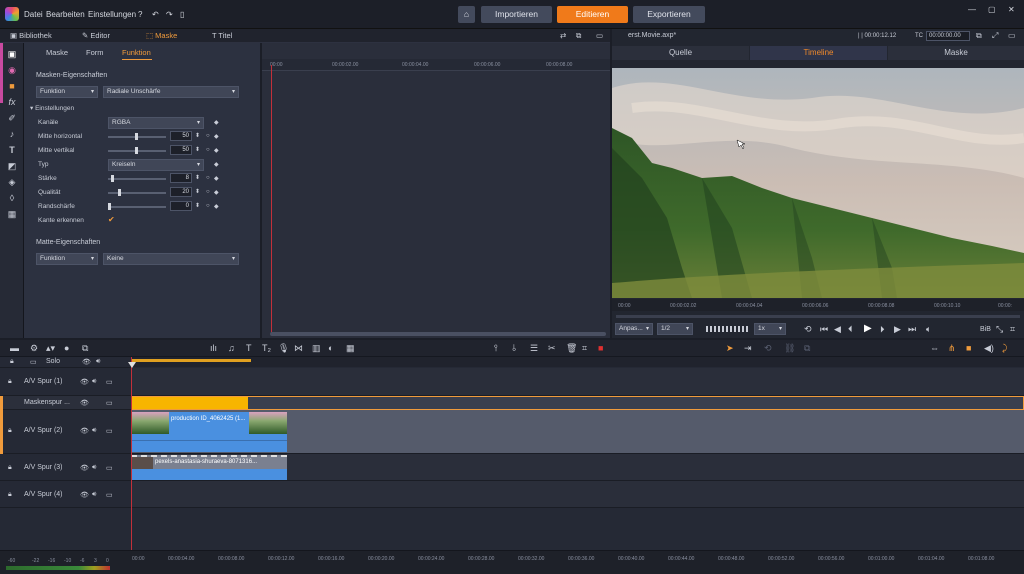  What do you see at coordinates (181, 206) in the screenshot?
I see `edge-sharpness-input: 0` at bounding box center [181, 206].